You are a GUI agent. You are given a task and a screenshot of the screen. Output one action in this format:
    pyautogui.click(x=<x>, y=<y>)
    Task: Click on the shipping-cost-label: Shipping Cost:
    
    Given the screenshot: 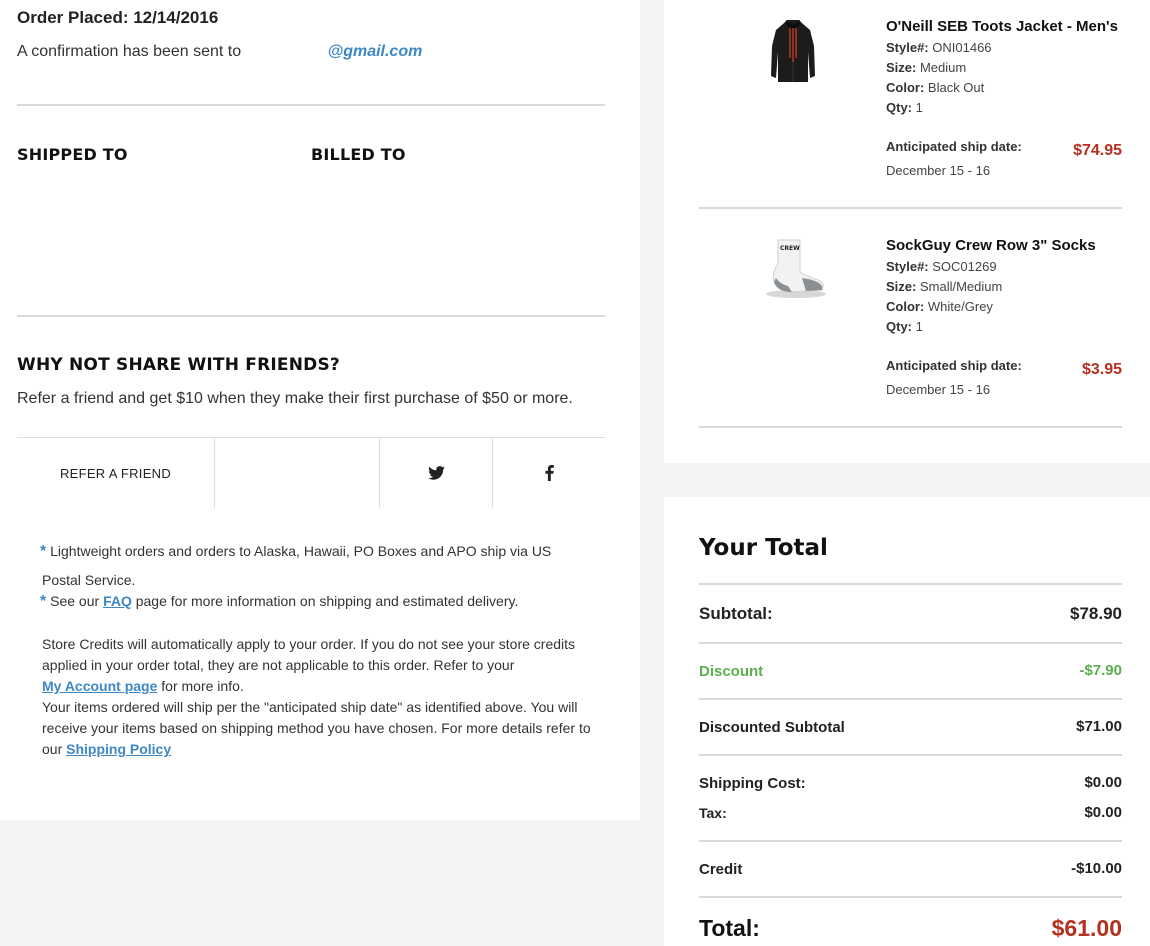 What is the action you would take?
    pyautogui.click(x=752, y=783)
    